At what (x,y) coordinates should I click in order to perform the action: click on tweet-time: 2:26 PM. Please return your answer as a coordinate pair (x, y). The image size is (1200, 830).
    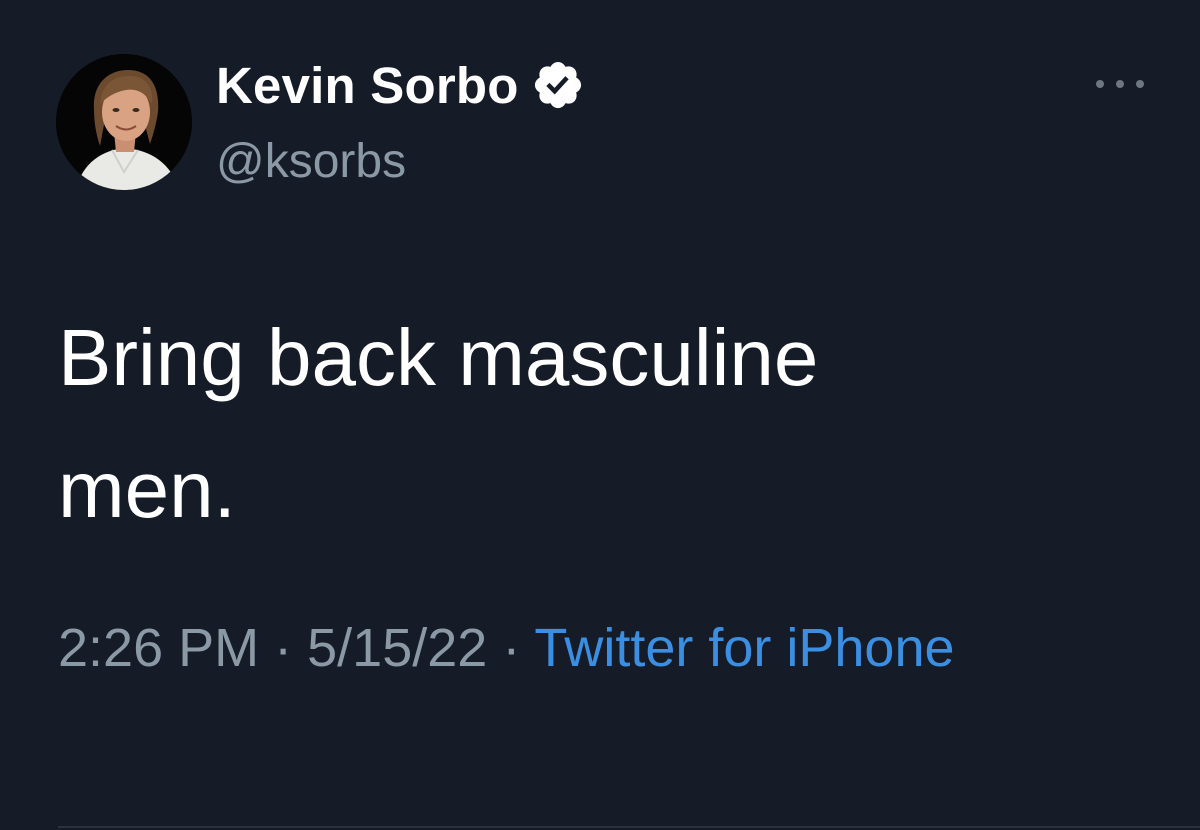
    Looking at the image, I should click on (158, 648).